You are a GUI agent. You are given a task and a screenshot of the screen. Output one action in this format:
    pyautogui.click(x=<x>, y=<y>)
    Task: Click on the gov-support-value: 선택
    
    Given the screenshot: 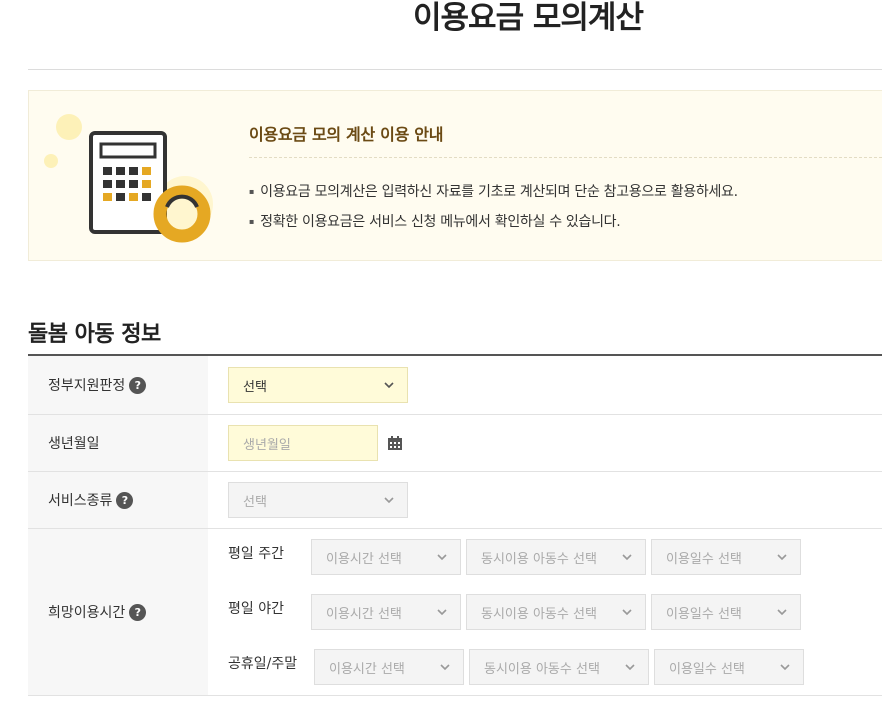 What is the action you would take?
    pyautogui.click(x=255, y=387)
    